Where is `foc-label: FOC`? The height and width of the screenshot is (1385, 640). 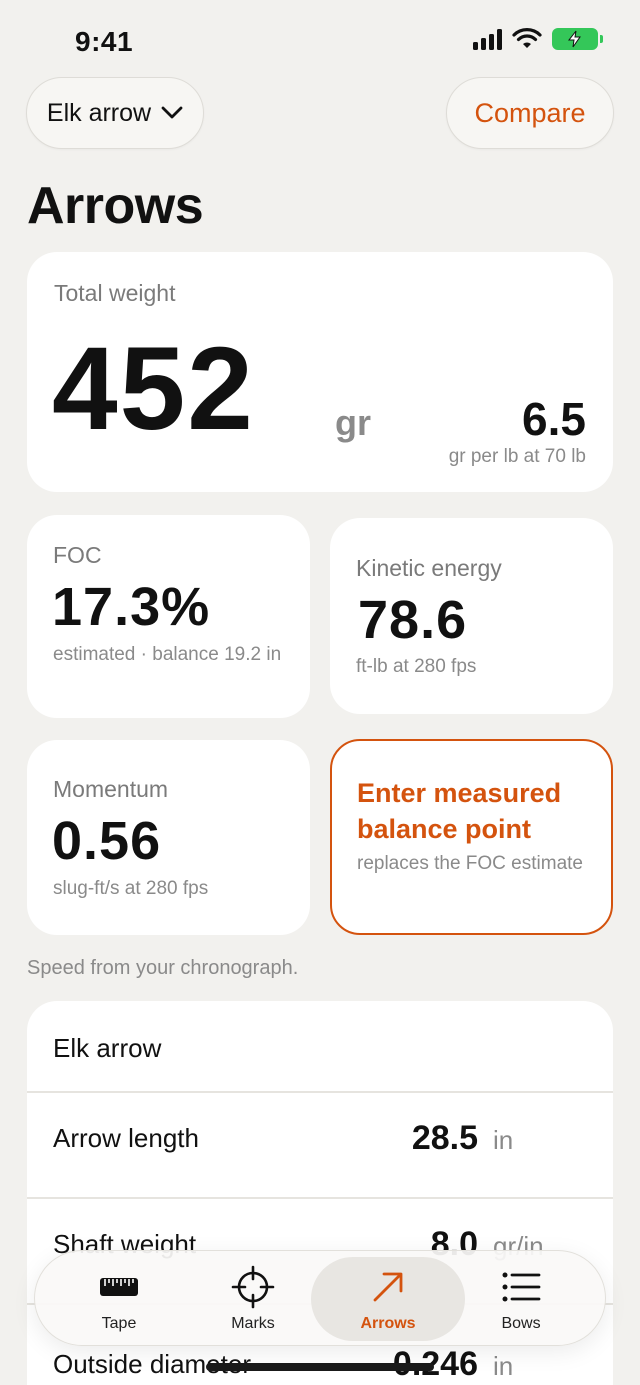 foc-label: FOC is located at coordinates (77, 555).